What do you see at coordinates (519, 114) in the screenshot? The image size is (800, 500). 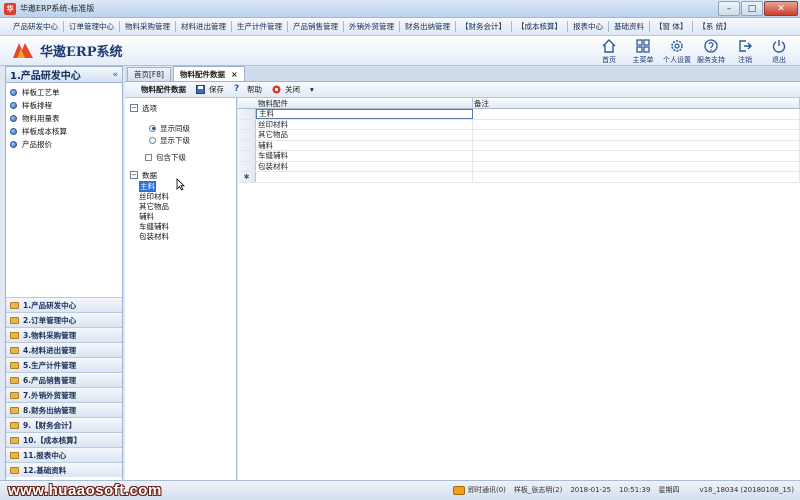 I see `table-row: 主料` at bounding box center [519, 114].